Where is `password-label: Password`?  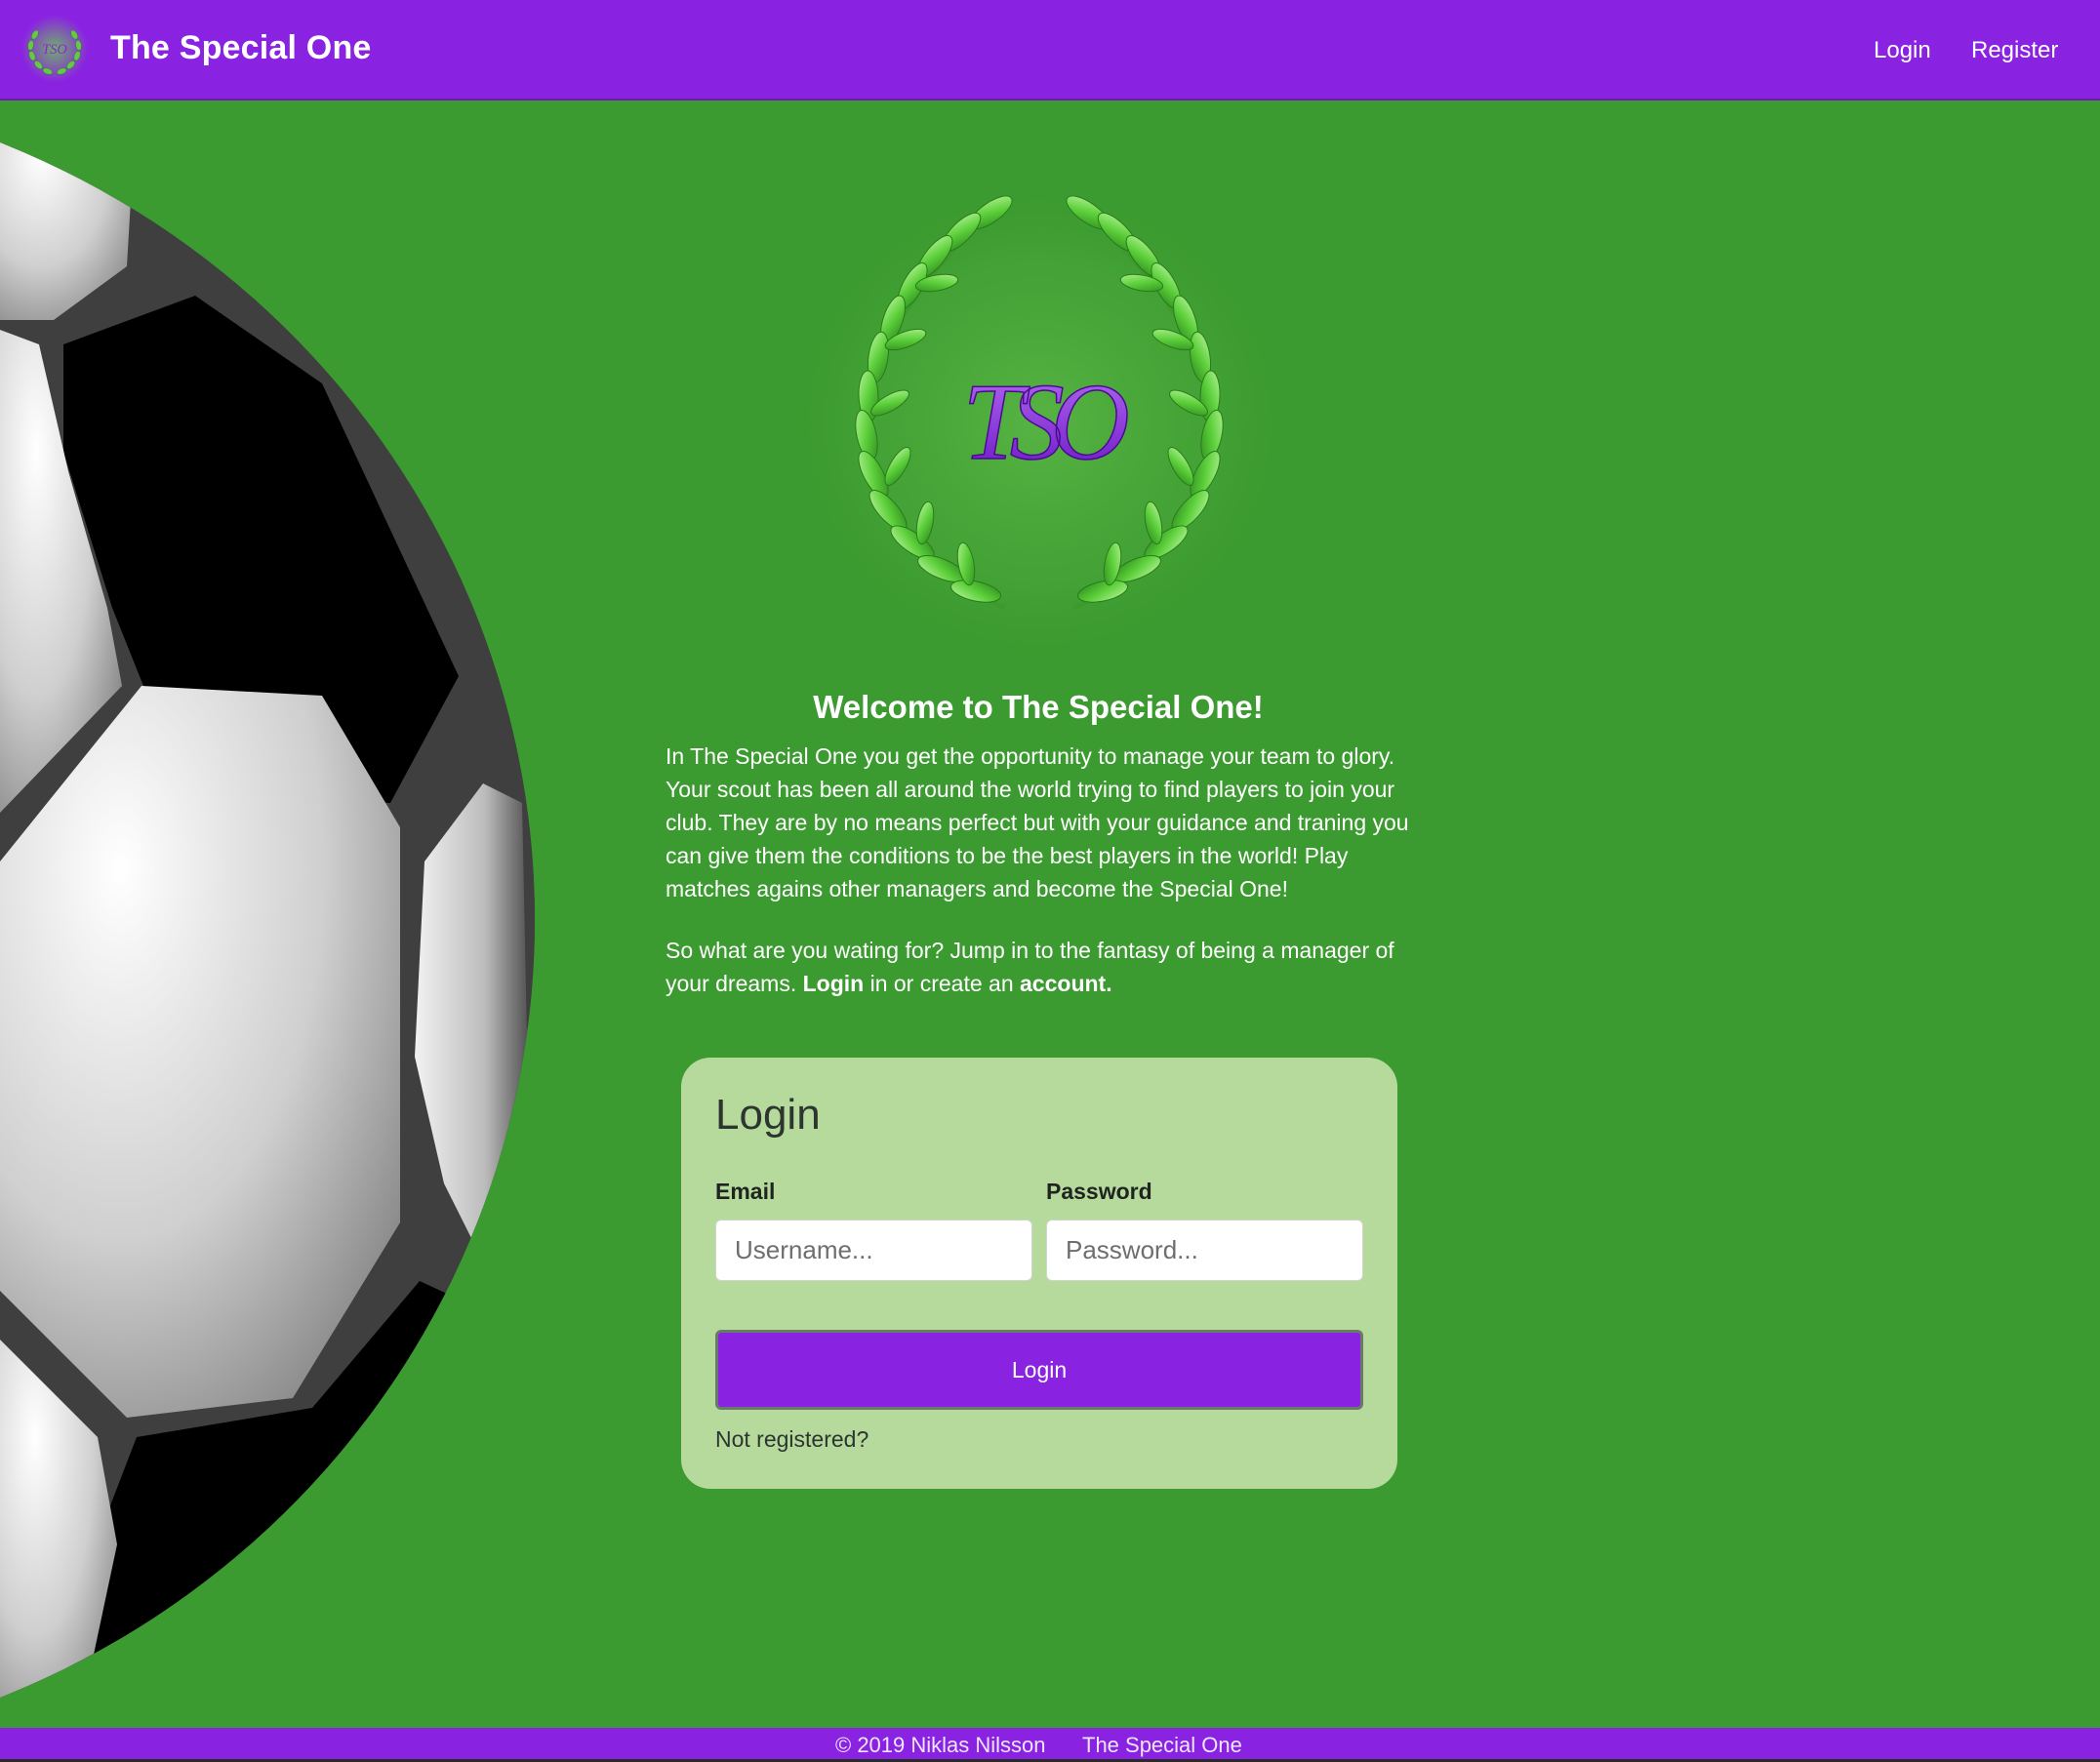 password-label: Password is located at coordinates (1099, 1191).